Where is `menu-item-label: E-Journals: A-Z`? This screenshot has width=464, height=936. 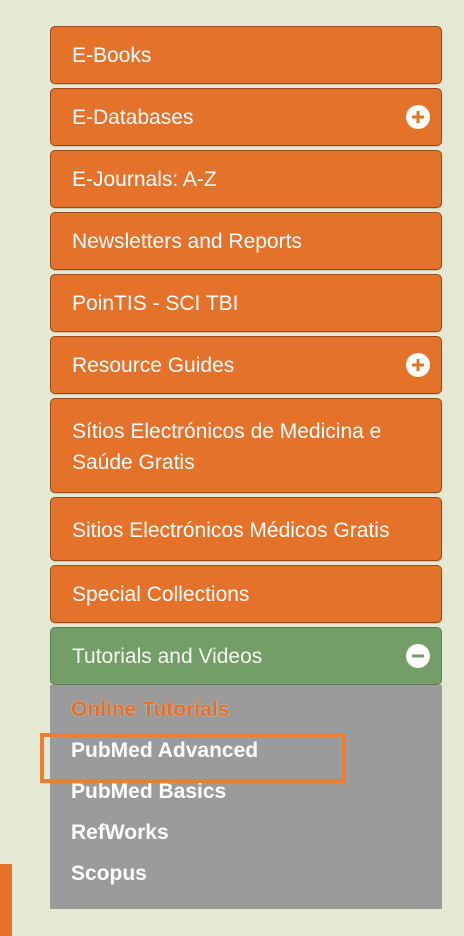
menu-item-label: E-Journals: A-Z is located at coordinates (144, 179).